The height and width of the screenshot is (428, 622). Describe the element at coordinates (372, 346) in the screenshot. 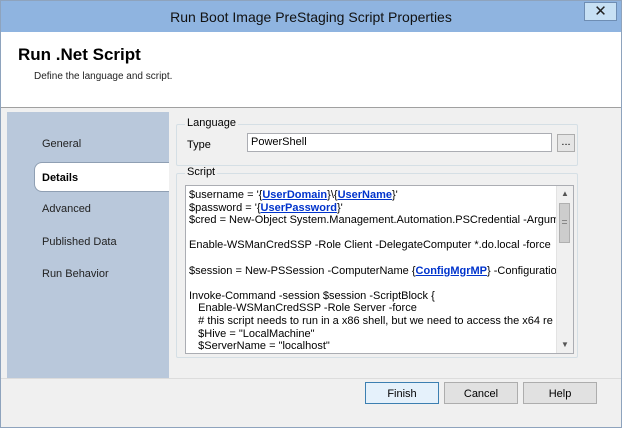

I see `script-line: $ServerName = "localhost"` at that location.